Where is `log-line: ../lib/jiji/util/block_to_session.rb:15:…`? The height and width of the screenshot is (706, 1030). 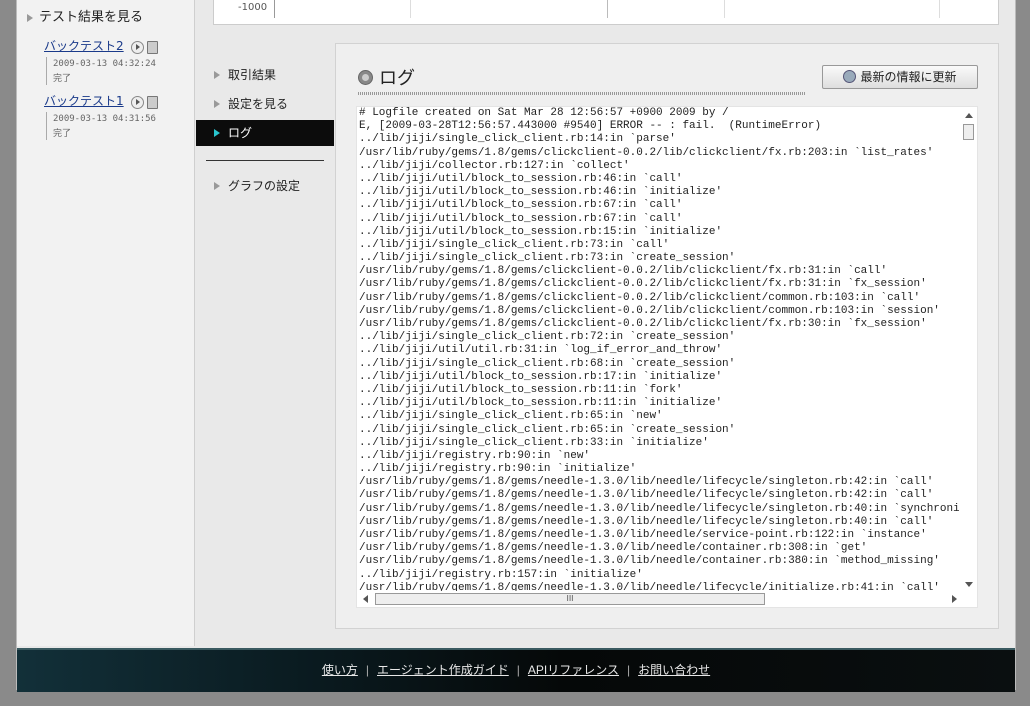
log-line: ../lib/jiji/util/block_to_session.rb:15:… is located at coordinates (541, 231).